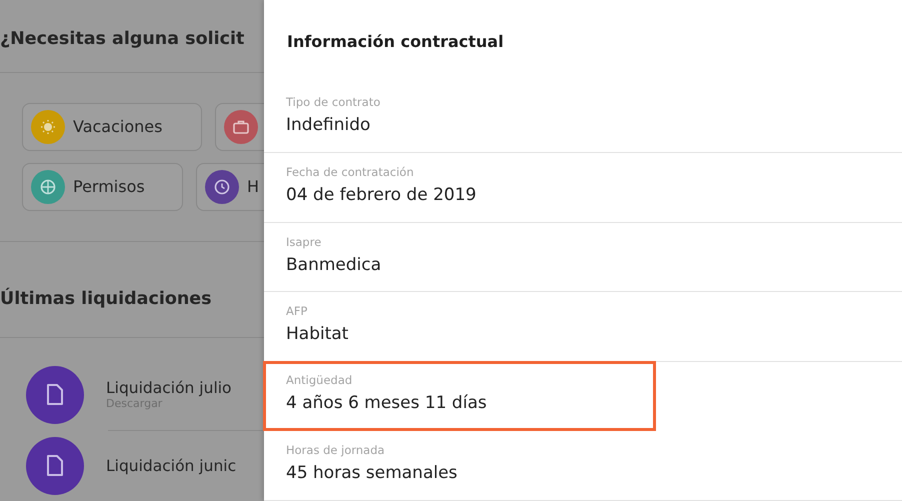 This screenshot has height=501, width=902. I want to click on briefcase-icon, so click(241, 127).